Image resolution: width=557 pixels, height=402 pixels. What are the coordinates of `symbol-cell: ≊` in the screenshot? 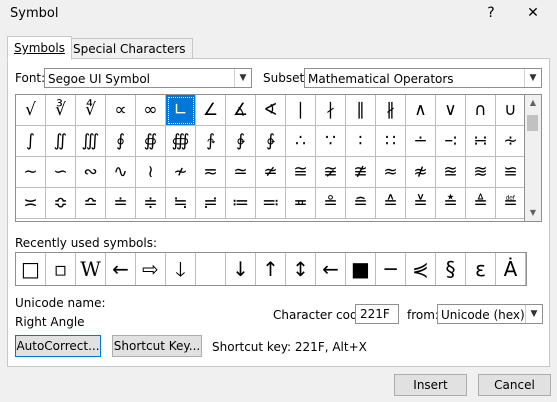 It's located at (451, 172).